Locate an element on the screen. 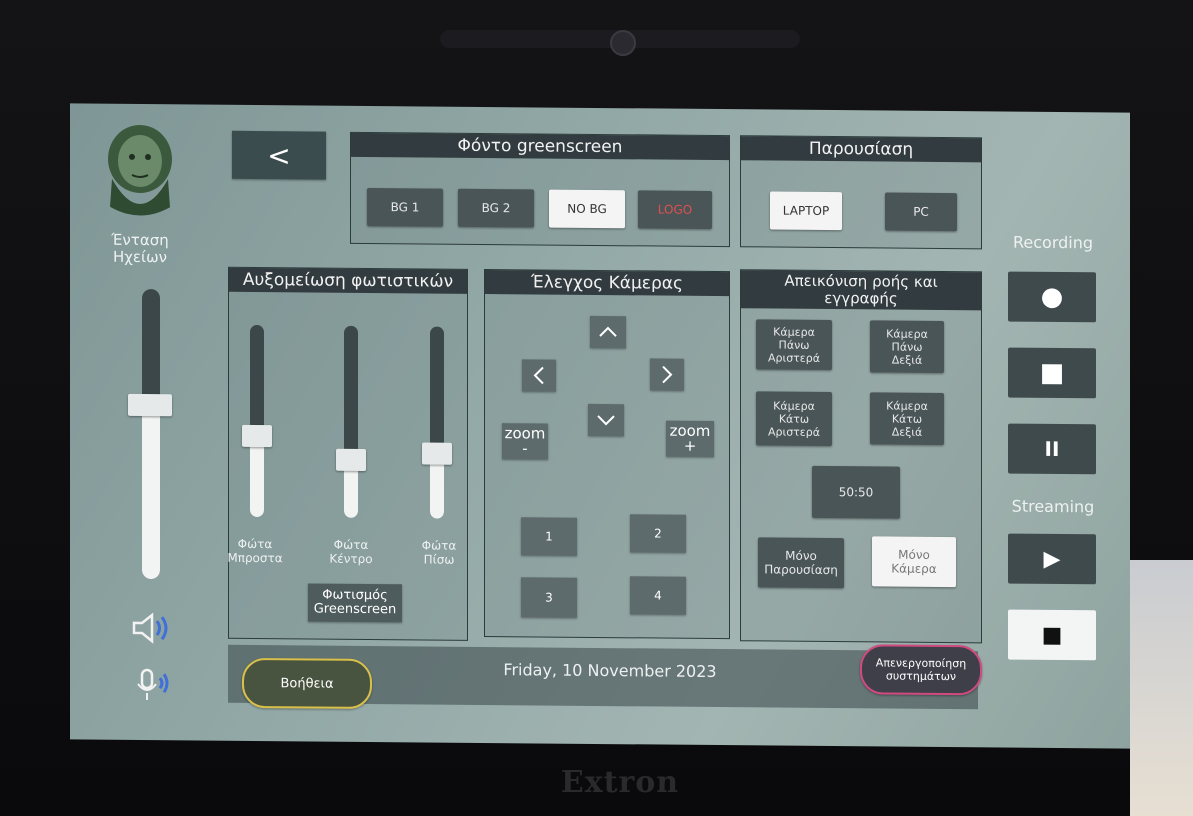  volume-label-line1: Ένταση is located at coordinates (140, 240).